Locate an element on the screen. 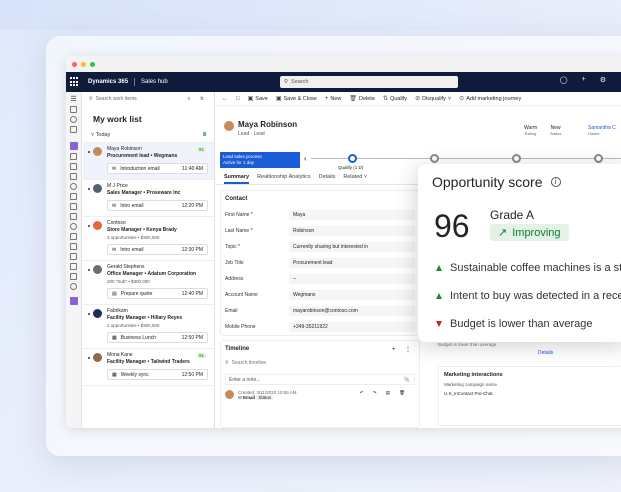 The width and height of the screenshot is (621, 492). goals-icon is located at coordinates (73, 276).